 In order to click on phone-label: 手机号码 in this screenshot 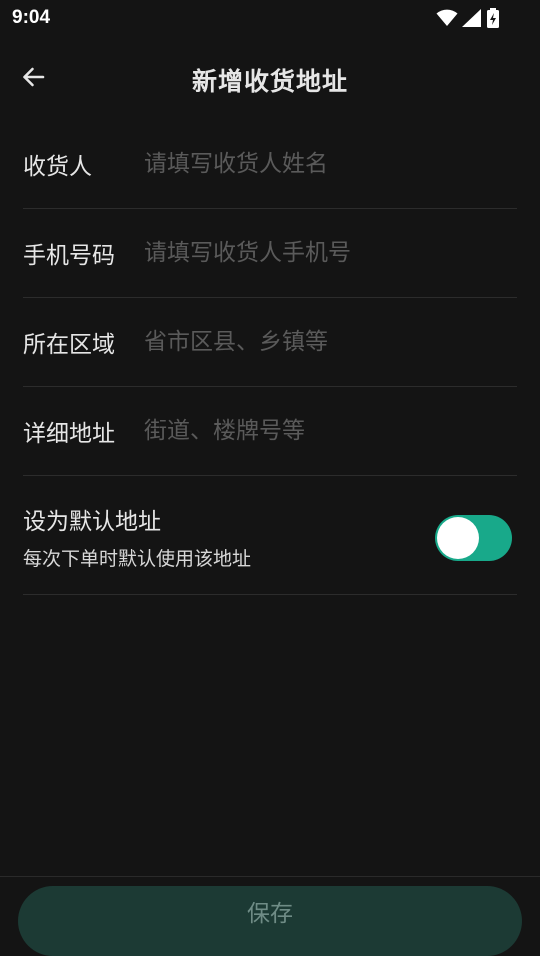, I will do `click(69, 256)`.